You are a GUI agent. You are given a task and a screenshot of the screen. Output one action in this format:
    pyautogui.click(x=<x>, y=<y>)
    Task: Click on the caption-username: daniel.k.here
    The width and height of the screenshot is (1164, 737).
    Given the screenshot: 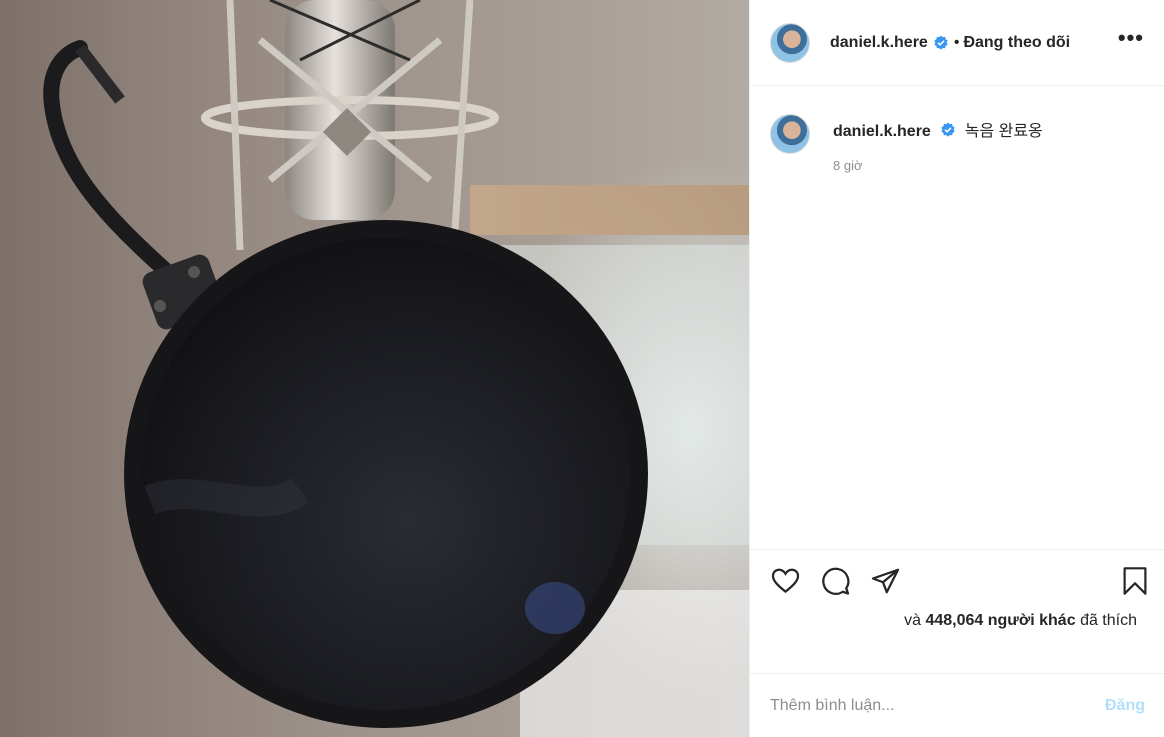 What is the action you would take?
    pyautogui.click(x=882, y=131)
    